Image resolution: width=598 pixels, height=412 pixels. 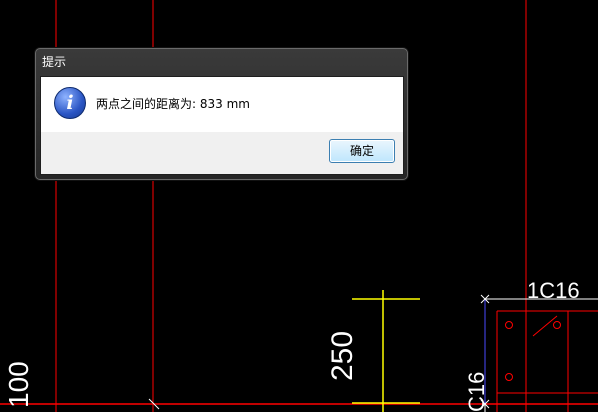 What do you see at coordinates (362, 151) in the screenshot?
I see `ok-button: 确定` at bounding box center [362, 151].